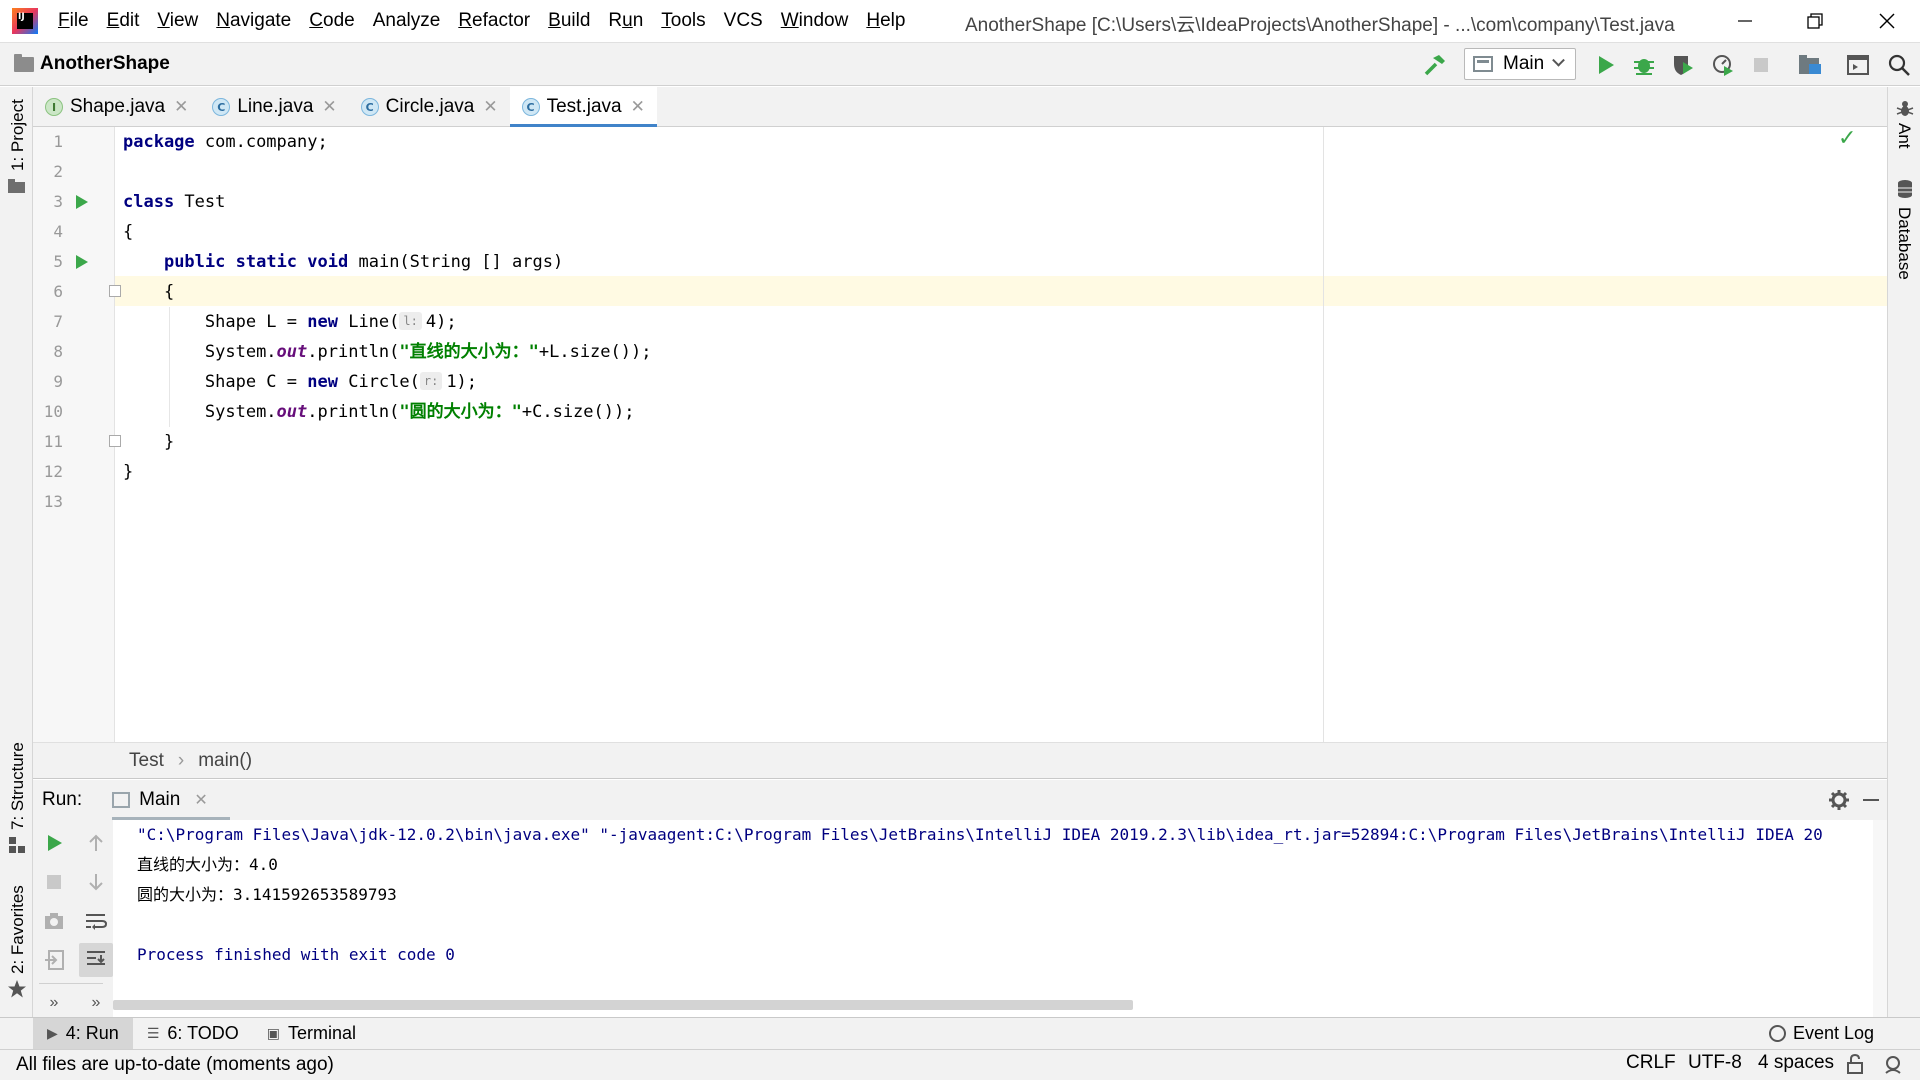 This screenshot has height=1080, width=1920. I want to click on console-output-line: 圆的大小为：3.141592653589793, so click(267, 894).